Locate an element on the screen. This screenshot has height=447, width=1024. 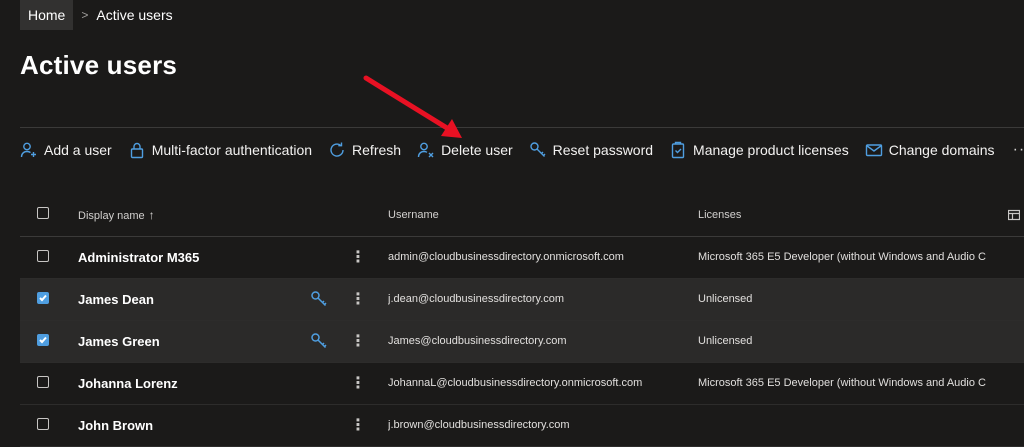
reset-password-button: Reset password is located at coordinates (591, 150).